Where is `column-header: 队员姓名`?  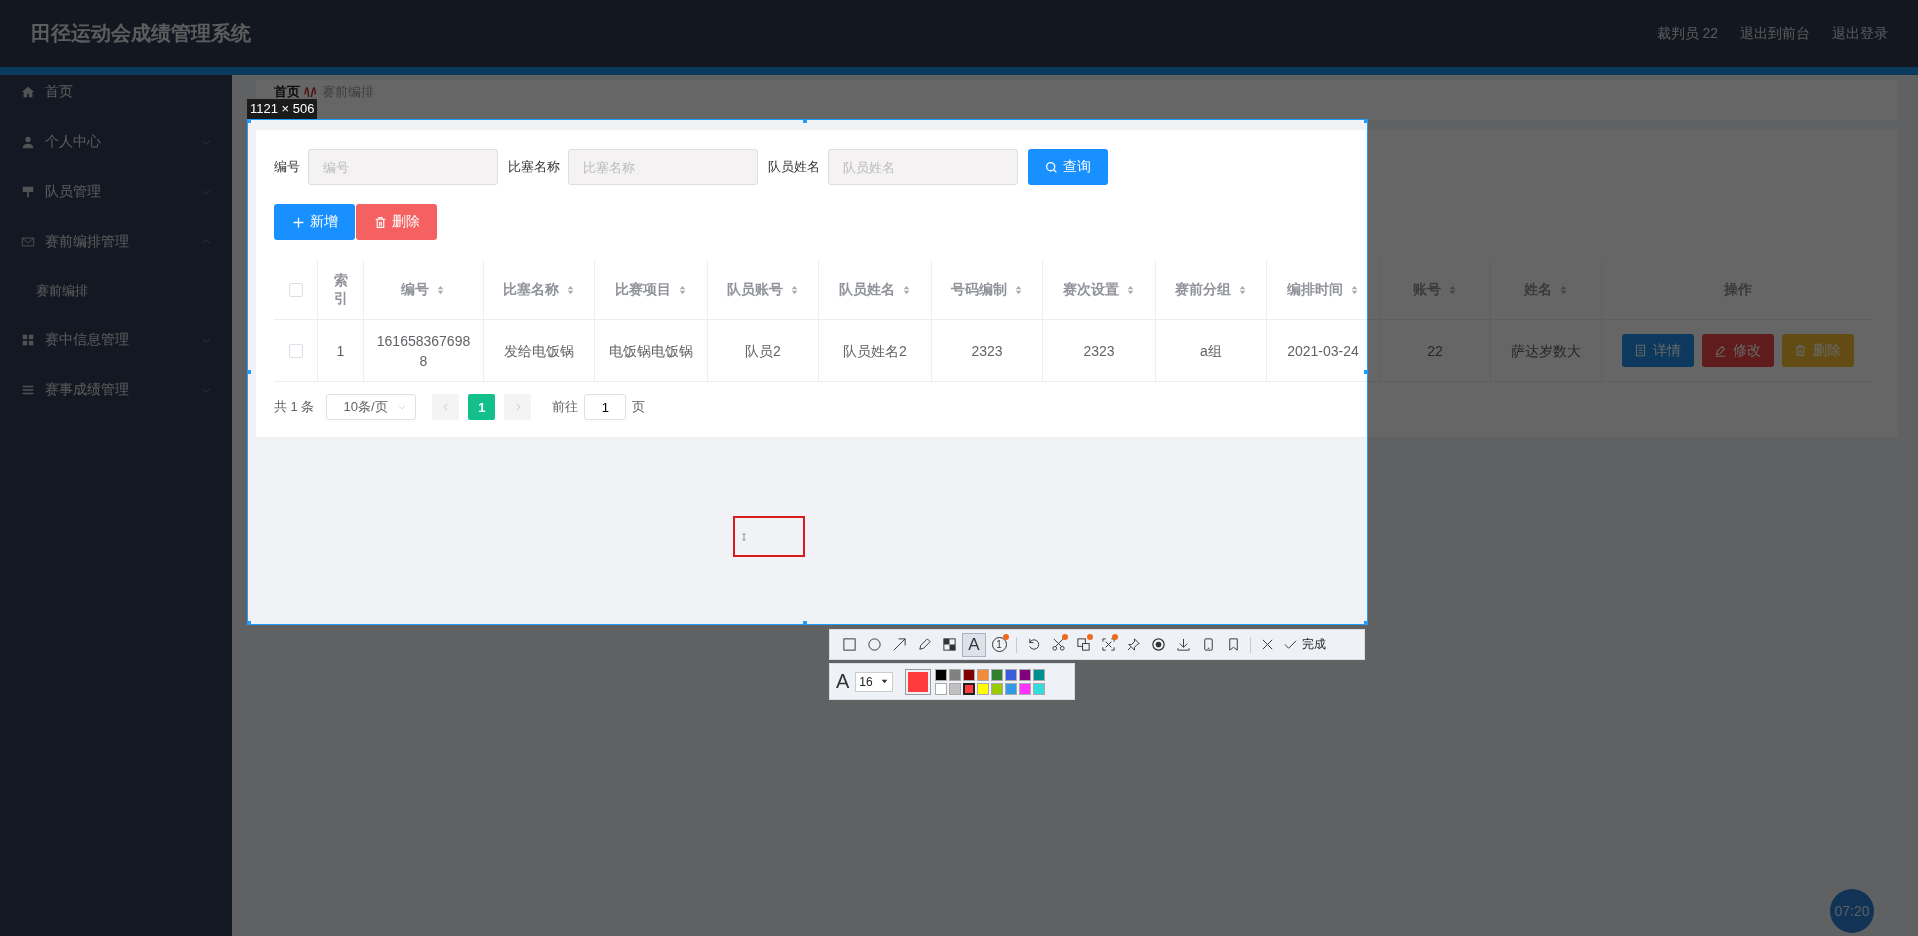 column-header: 队员姓名 is located at coordinates (866, 289).